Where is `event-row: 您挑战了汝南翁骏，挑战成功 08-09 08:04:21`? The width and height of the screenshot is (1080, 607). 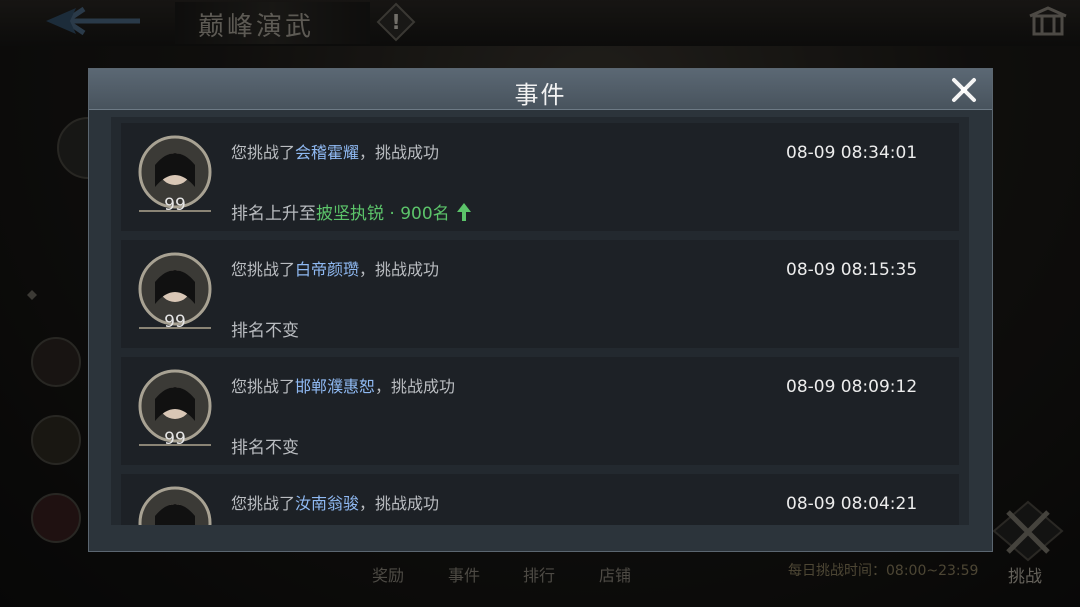 event-row: 您挑战了汝南翁骏，挑战成功 08-09 08:04:21 is located at coordinates (540, 499).